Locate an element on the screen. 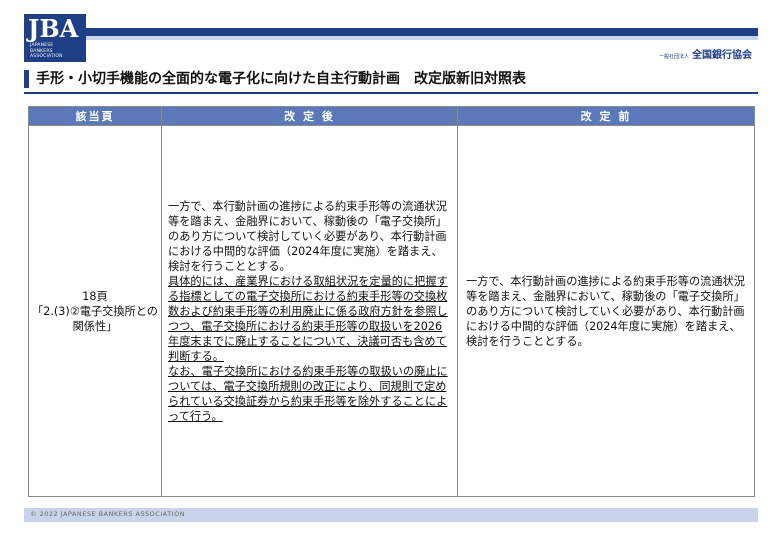 This screenshot has width=780, height=540. organization-label: 全国銀行協会 is located at coordinates (722, 55).